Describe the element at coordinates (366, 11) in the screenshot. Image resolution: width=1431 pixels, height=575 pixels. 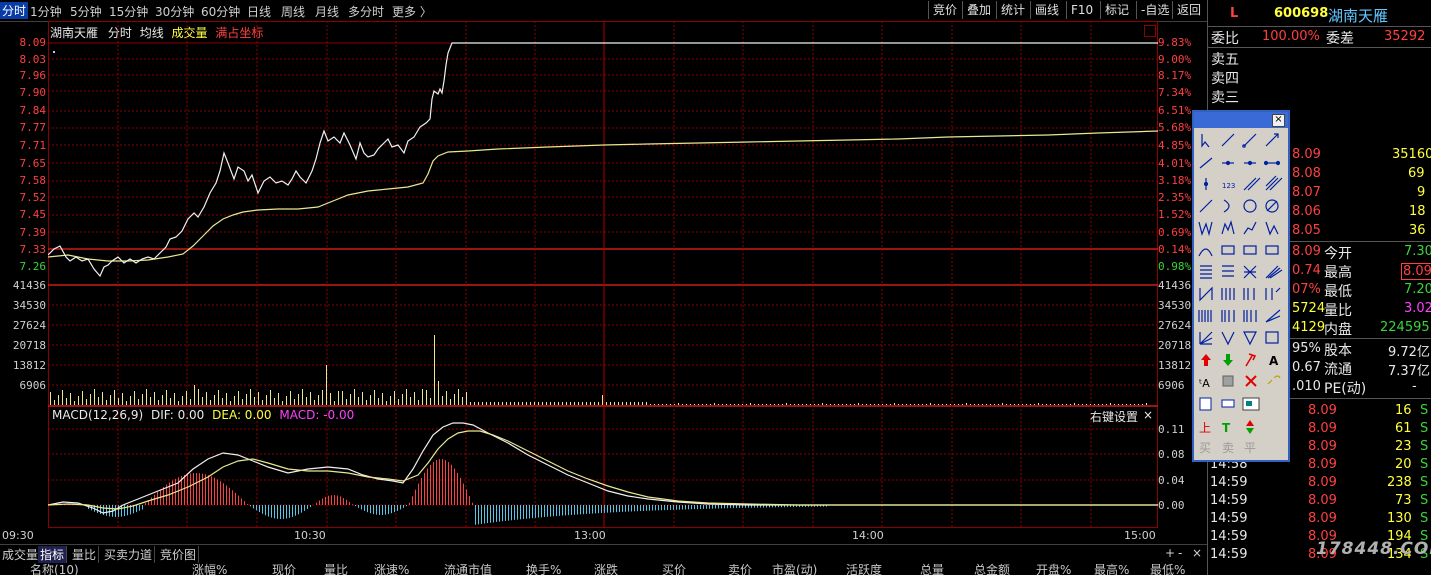
I see `period-tab-multi: 多分时` at that location.